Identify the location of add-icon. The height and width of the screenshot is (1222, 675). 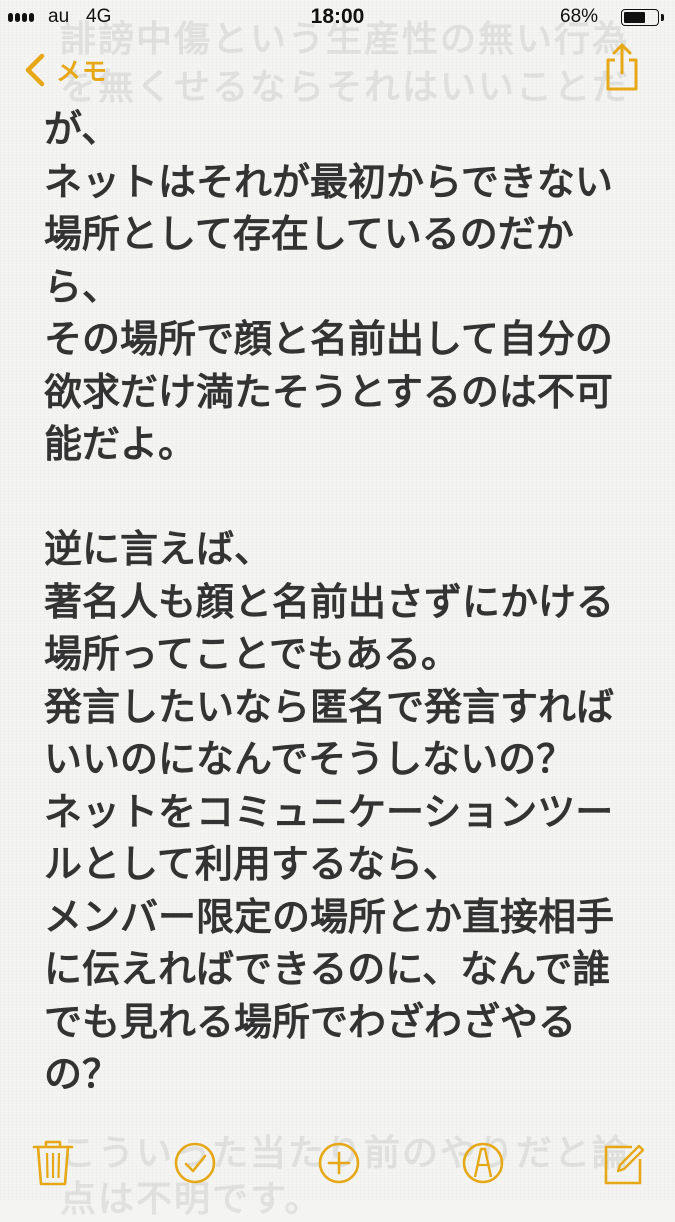
(339, 1163).